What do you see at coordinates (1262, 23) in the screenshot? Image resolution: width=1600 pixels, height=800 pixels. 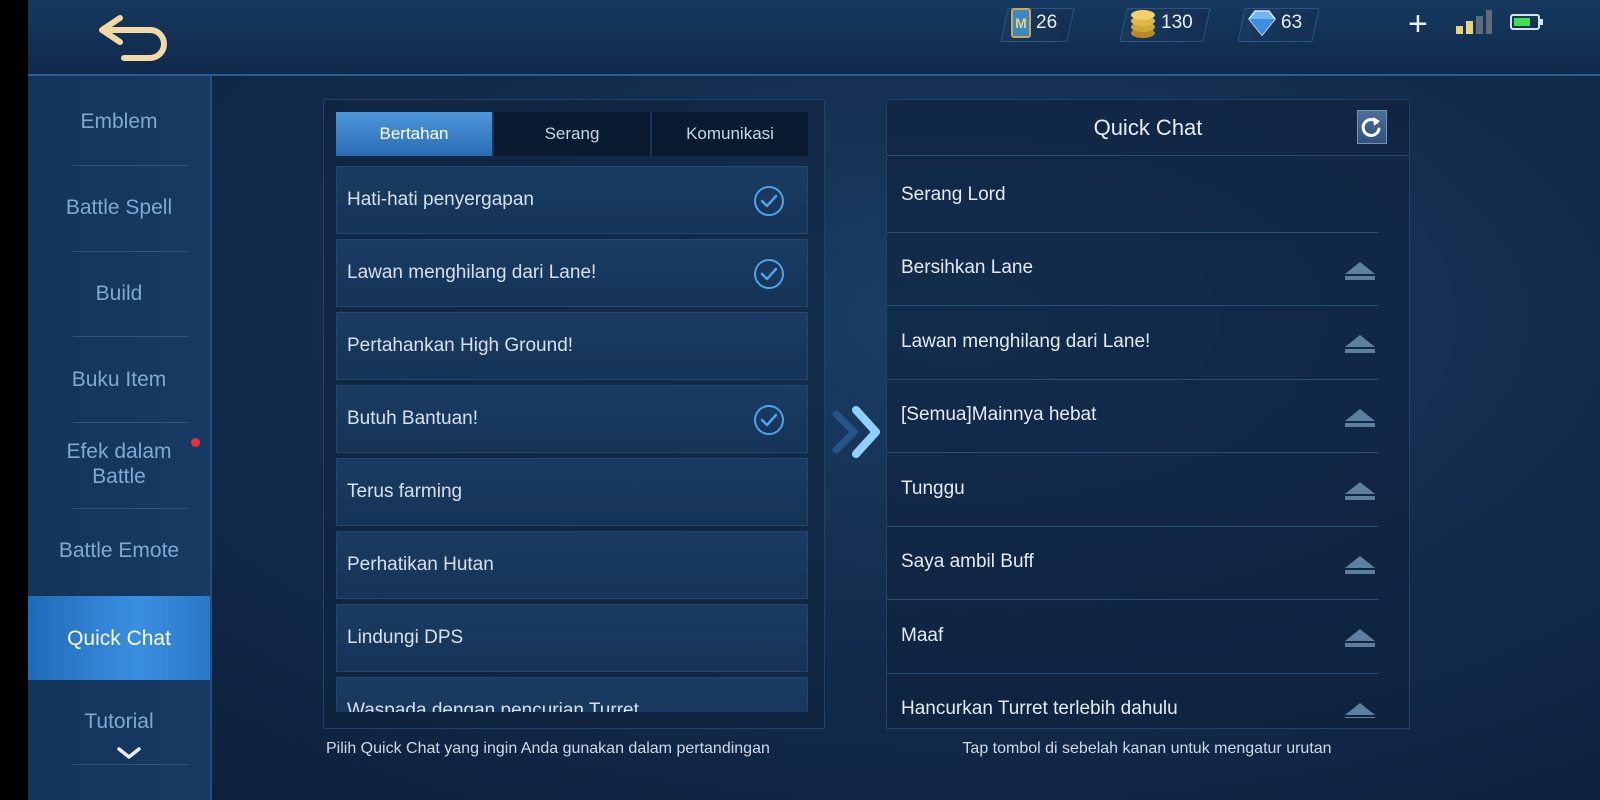 I see `diamond-icon` at bounding box center [1262, 23].